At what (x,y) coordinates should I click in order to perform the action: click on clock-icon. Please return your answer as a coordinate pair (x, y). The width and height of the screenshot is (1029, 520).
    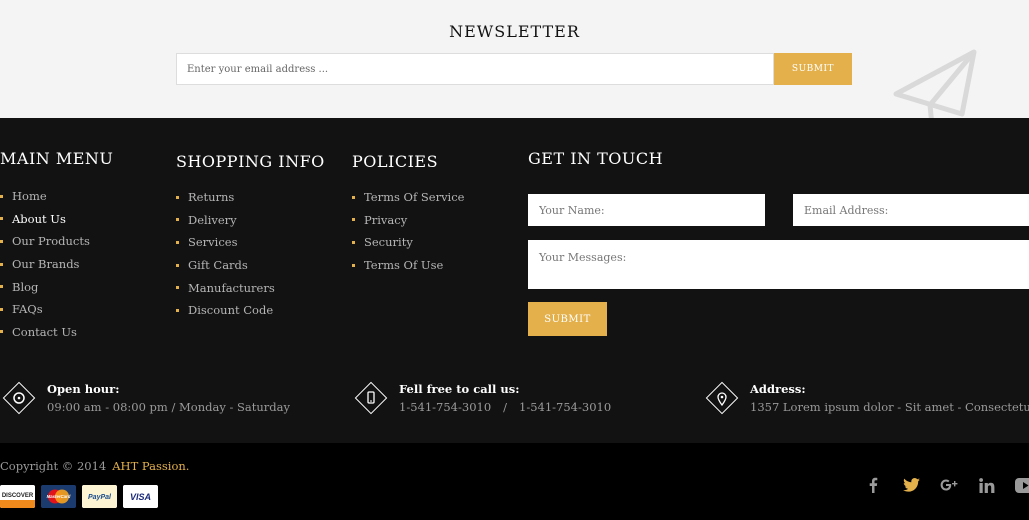
    Looking at the image, I should click on (19, 398).